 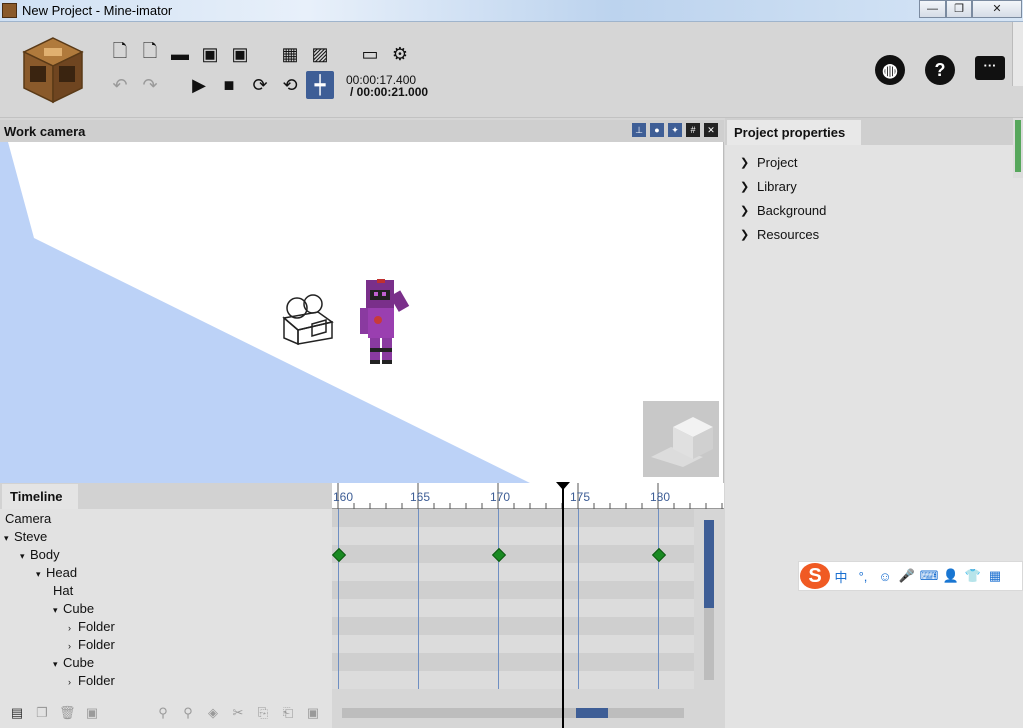 What do you see at coordinates (45, 554) in the screenshot?
I see `tree-label: Body` at bounding box center [45, 554].